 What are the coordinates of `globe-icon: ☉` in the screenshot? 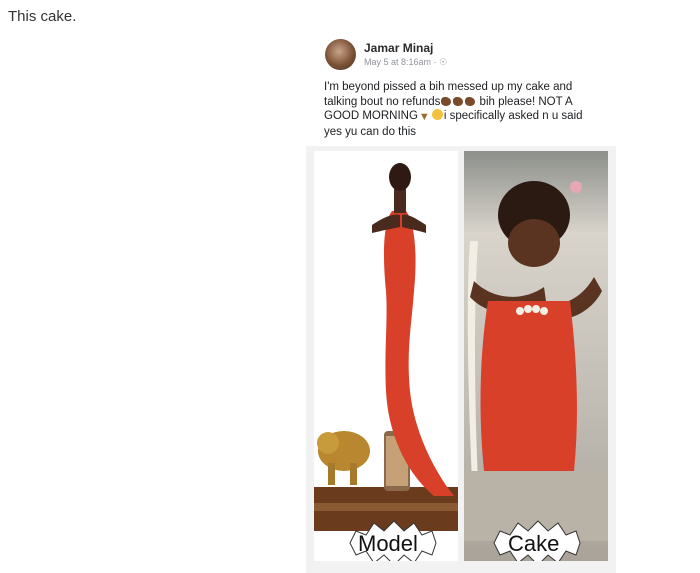 It's located at (443, 62).